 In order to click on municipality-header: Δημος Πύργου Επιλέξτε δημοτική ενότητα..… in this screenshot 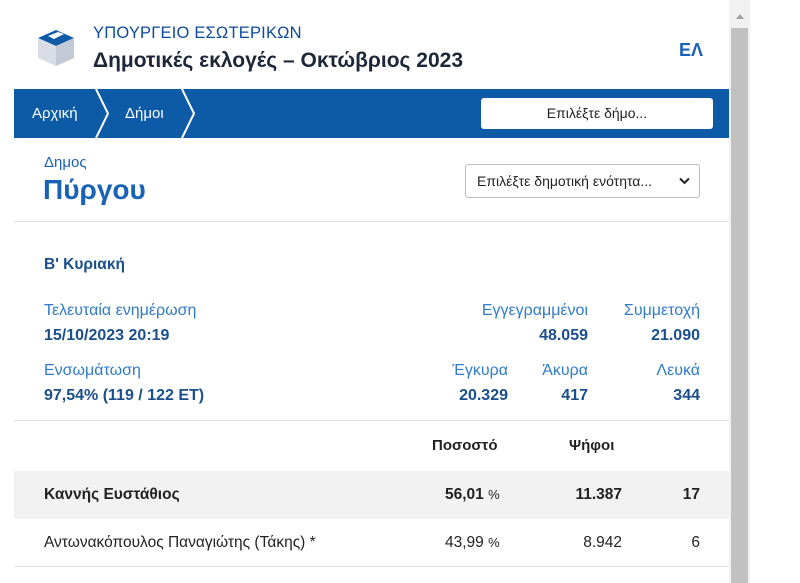, I will do `click(371, 180)`.